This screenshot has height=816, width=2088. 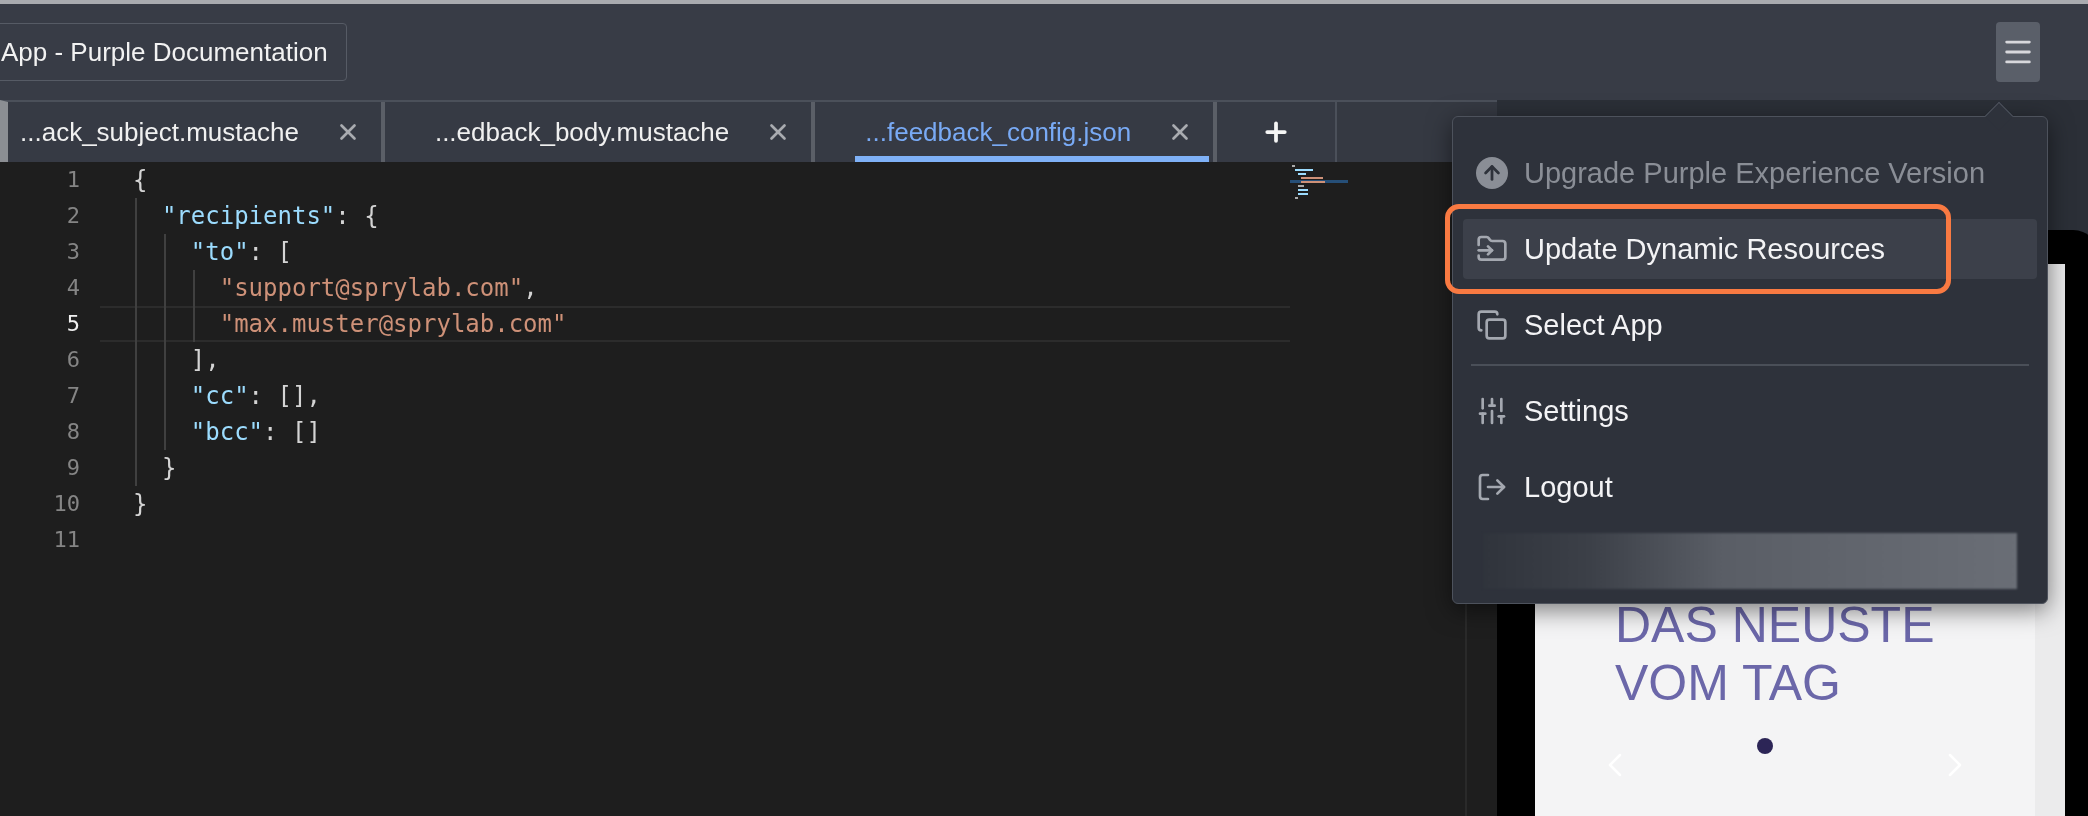 I want to click on page-dot, so click(x=1765, y=746).